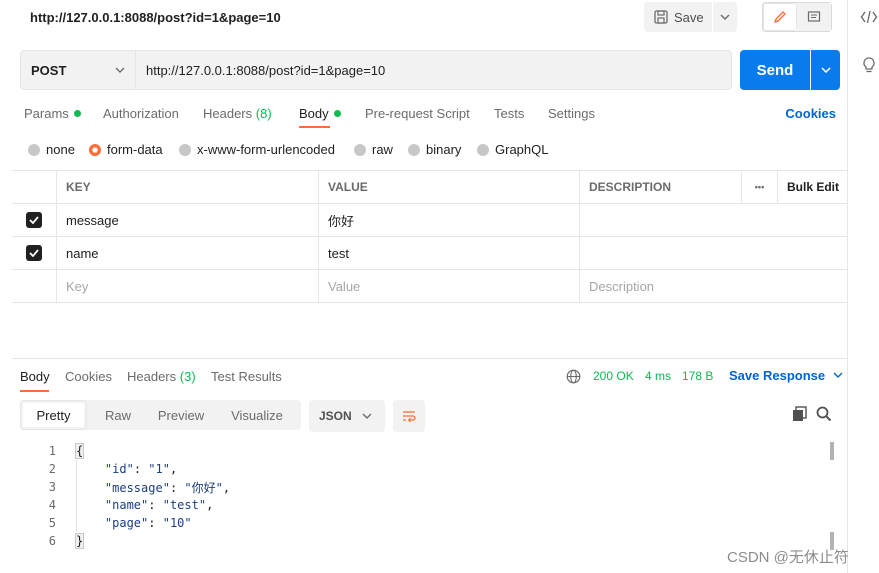 This screenshot has height=573, width=879. Describe the element at coordinates (35, 376) in the screenshot. I see `response-tab-body: Body` at that location.